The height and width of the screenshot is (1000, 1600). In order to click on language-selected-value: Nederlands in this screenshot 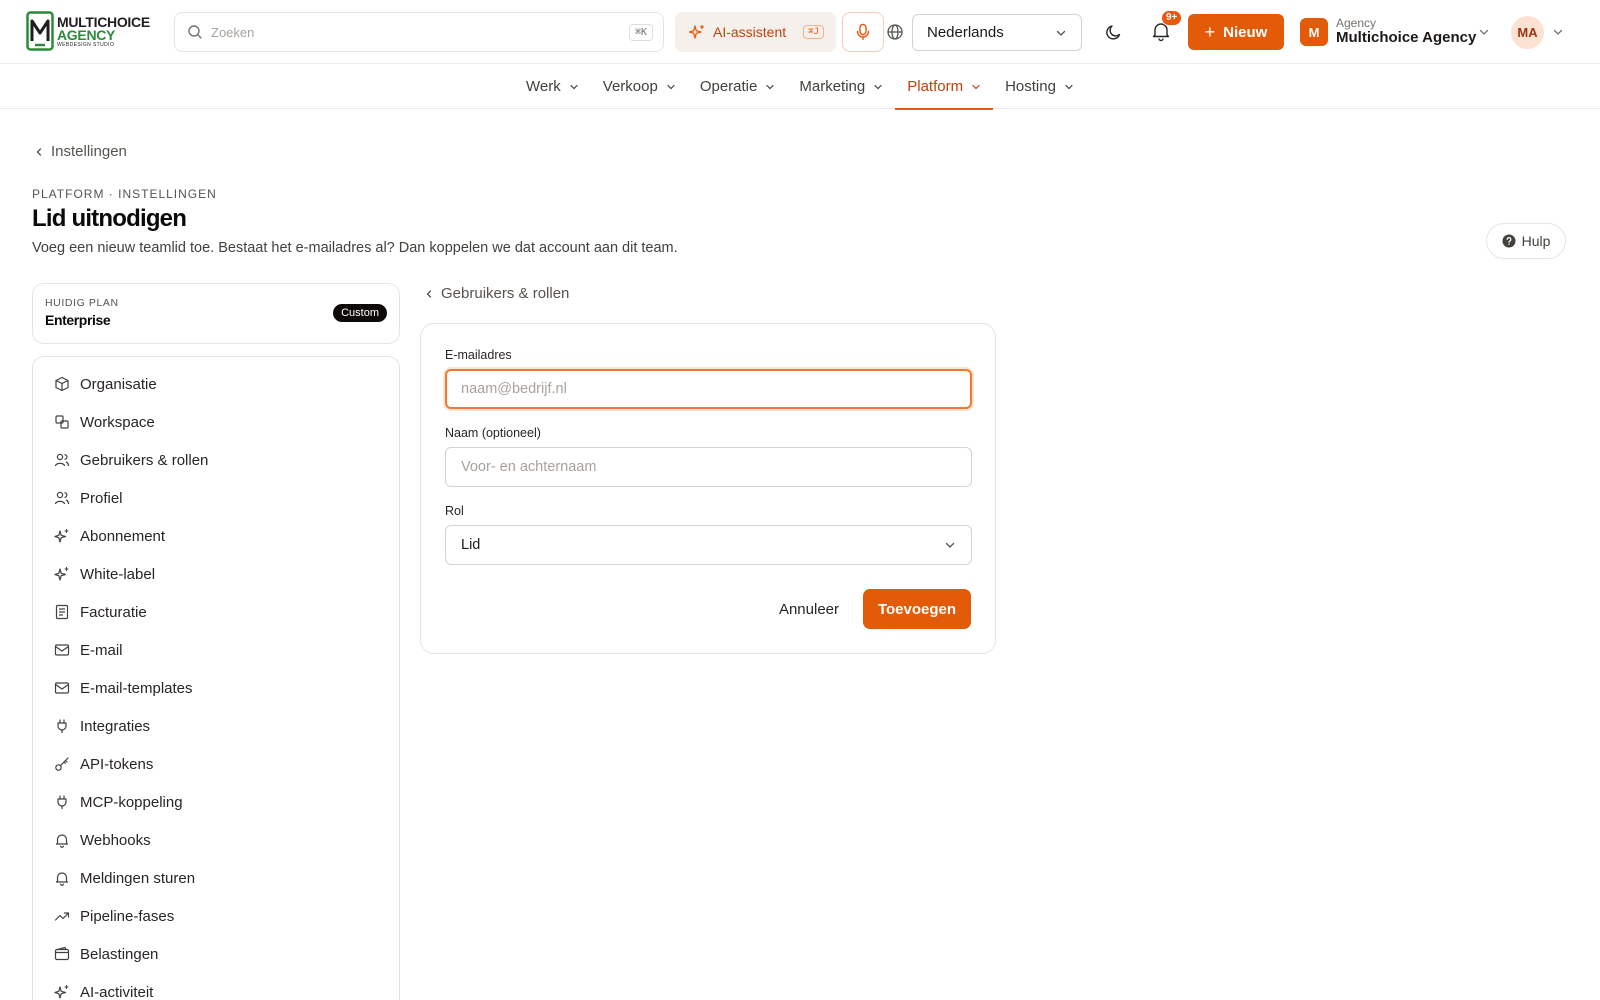, I will do `click(965, 32)`.